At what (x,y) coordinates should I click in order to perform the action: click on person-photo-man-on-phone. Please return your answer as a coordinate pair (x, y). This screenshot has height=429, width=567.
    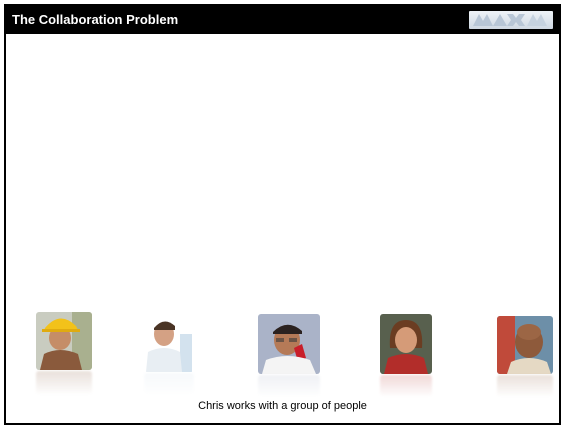
    Looking at the image, I should click on (289, 344).